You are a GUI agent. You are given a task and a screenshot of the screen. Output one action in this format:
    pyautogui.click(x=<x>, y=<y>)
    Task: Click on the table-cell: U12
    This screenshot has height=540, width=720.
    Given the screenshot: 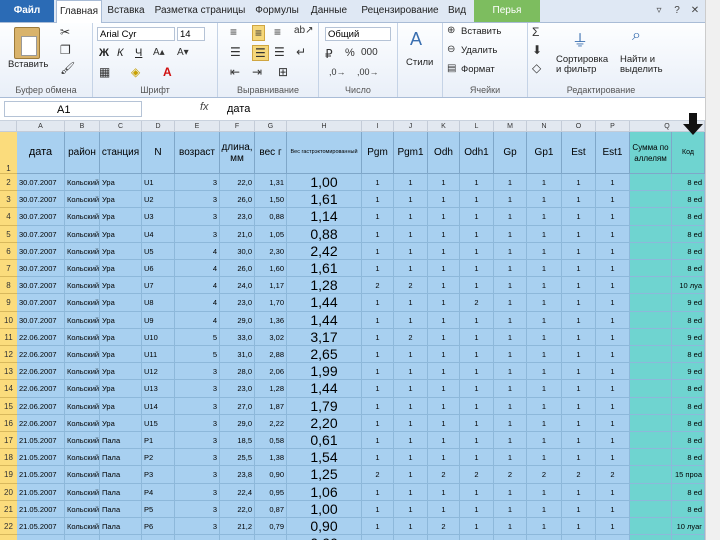 What is the action you would take?
    pyautogui.click(x=158, y=372)
    